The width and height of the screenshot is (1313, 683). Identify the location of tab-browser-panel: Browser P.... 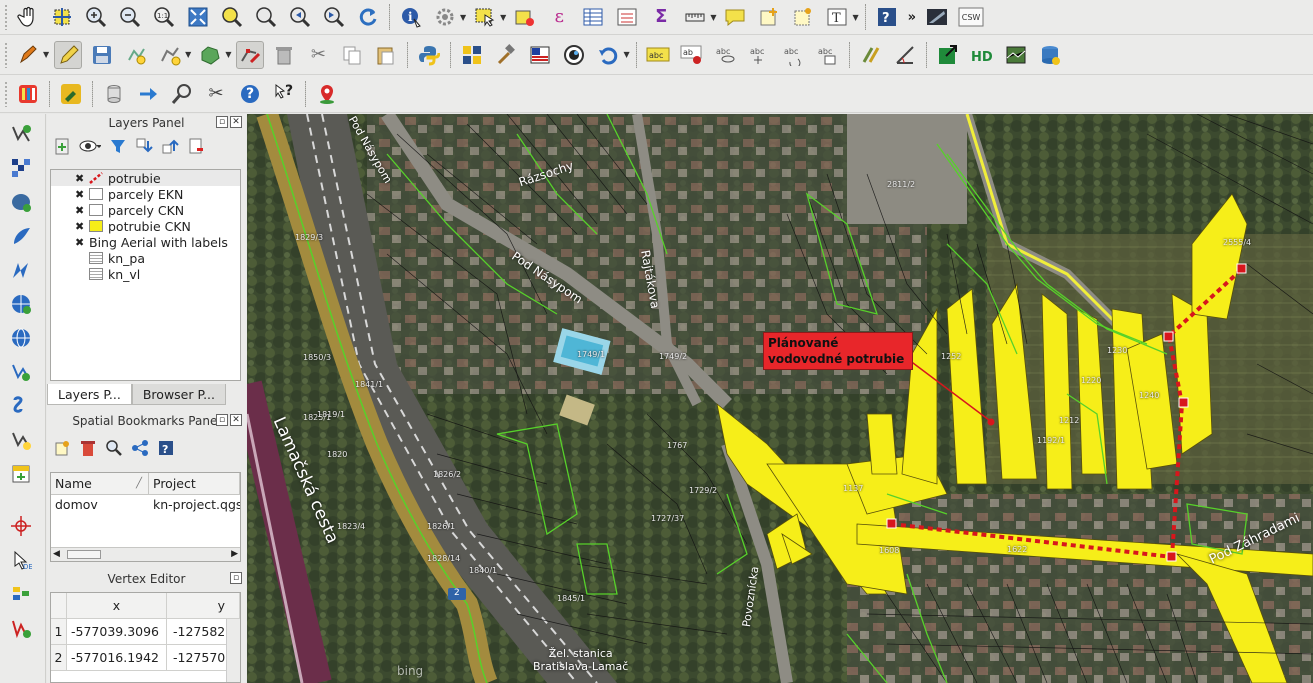
(178, 394).